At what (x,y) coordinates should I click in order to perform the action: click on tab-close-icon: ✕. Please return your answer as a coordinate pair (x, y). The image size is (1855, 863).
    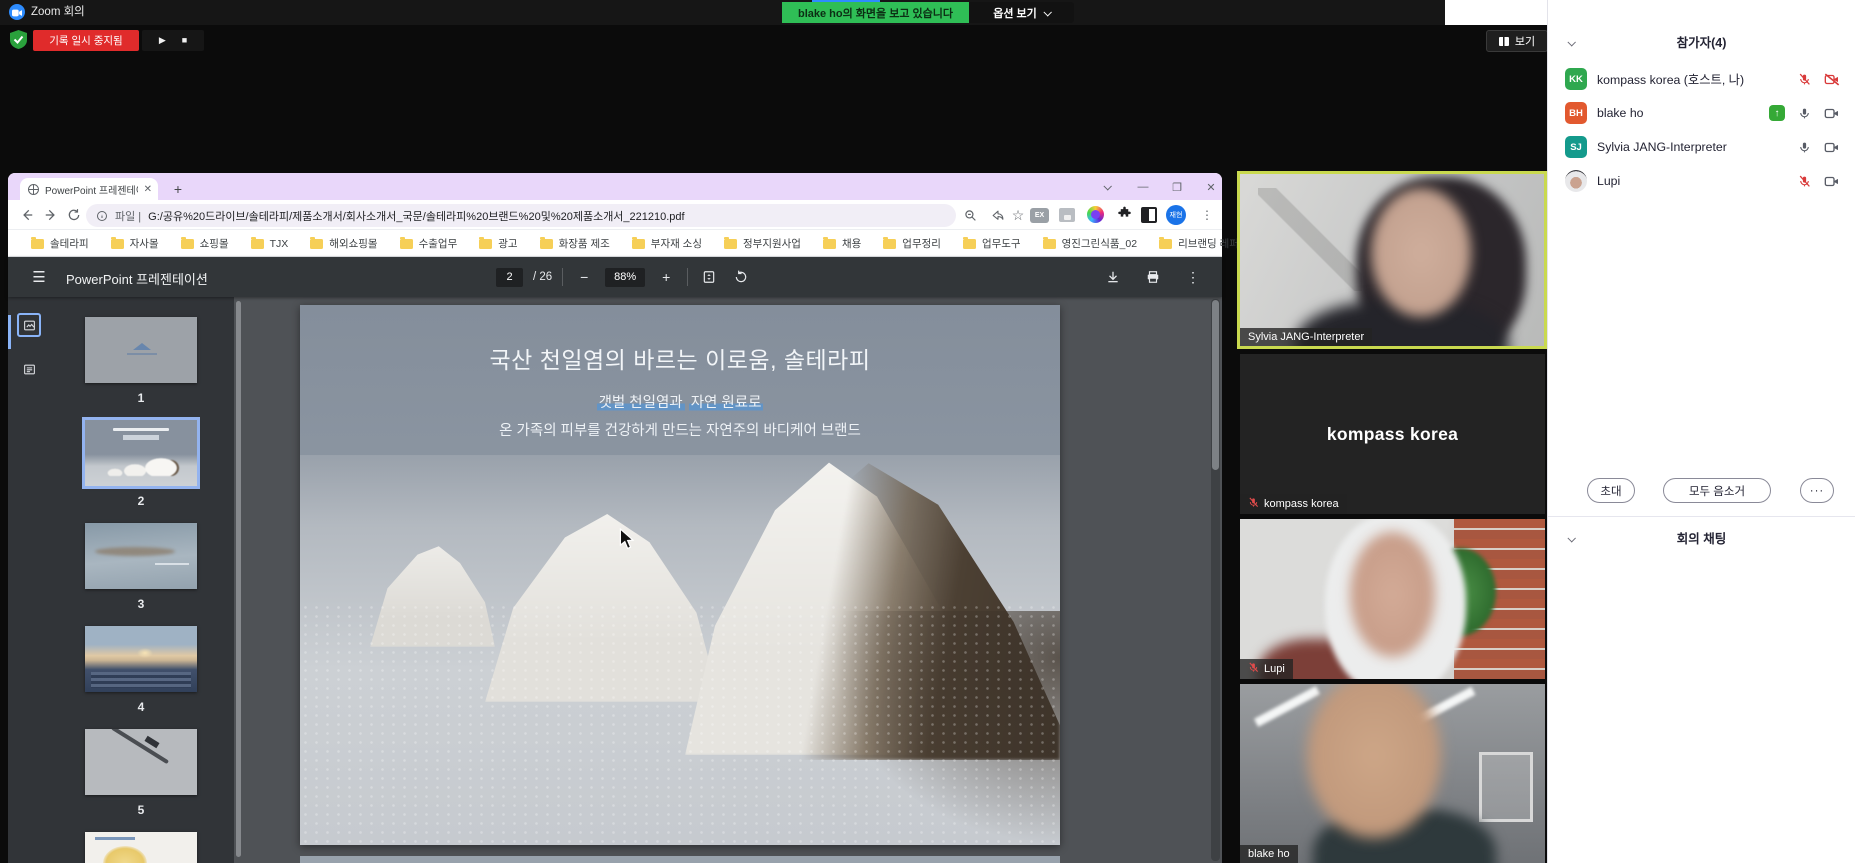
    Looking at the image, I should click on (148, 189).